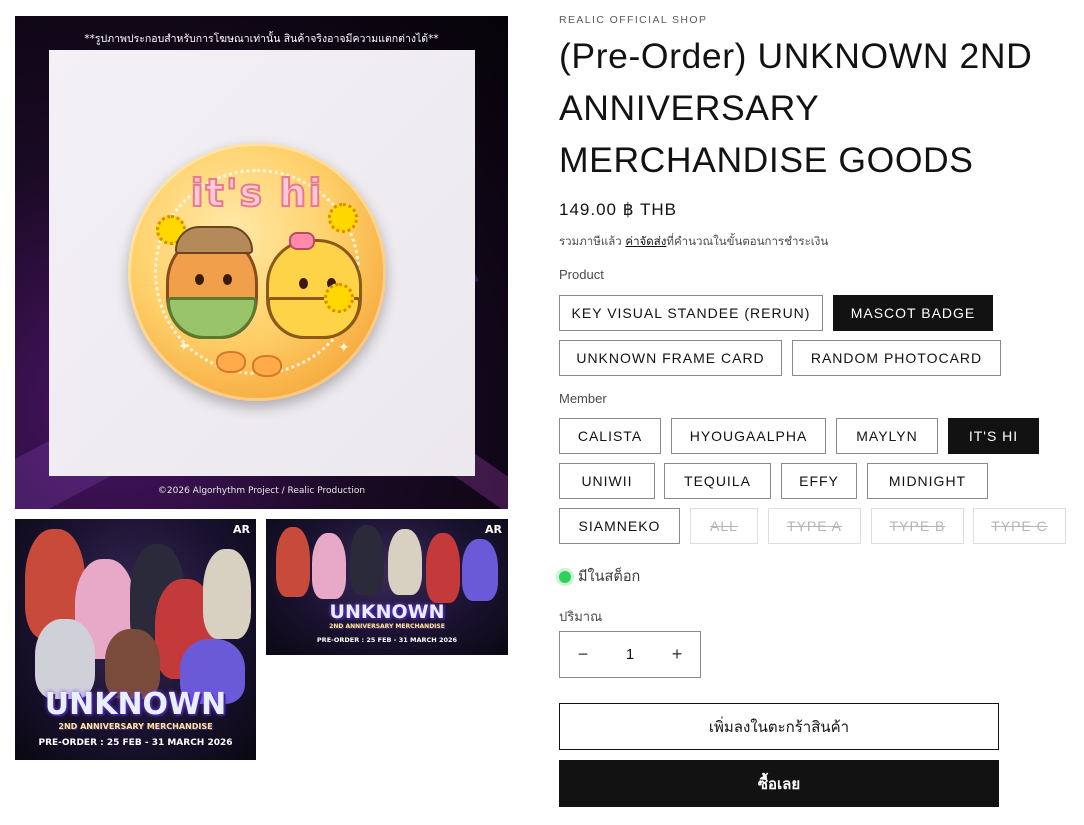  What do you see at coordinates (618, 209) in the screenshot?
I see `product-price: 149.00 ฿ THB` at bounding box center [618, 209].